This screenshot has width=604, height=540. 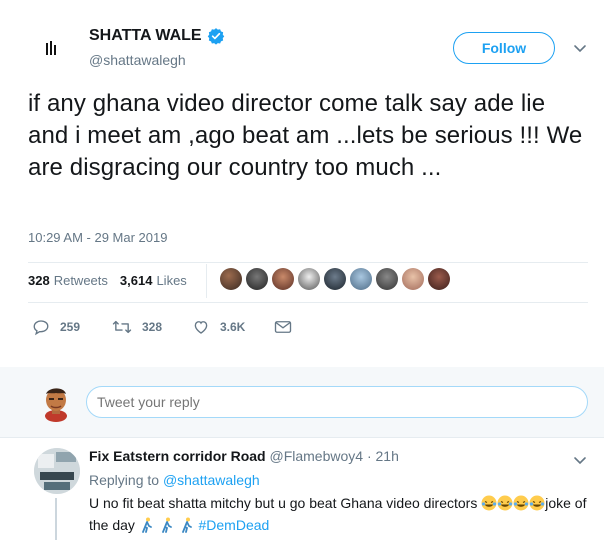 I want to click on replying-to-label: Replying to, so click(x=124, y=480).